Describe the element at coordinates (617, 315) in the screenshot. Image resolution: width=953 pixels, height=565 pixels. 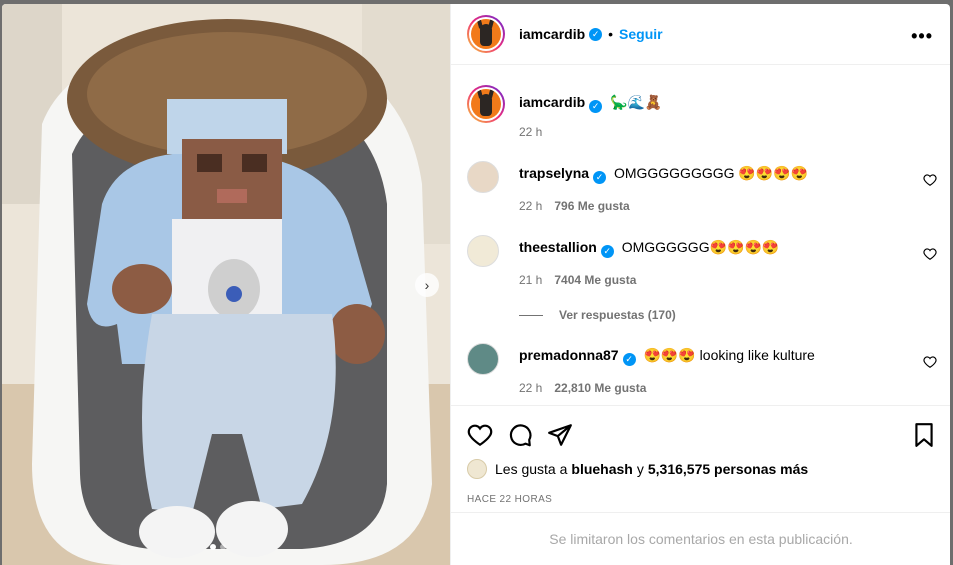
I see `view-replies-label: Ver respuestas (170)` at that location.